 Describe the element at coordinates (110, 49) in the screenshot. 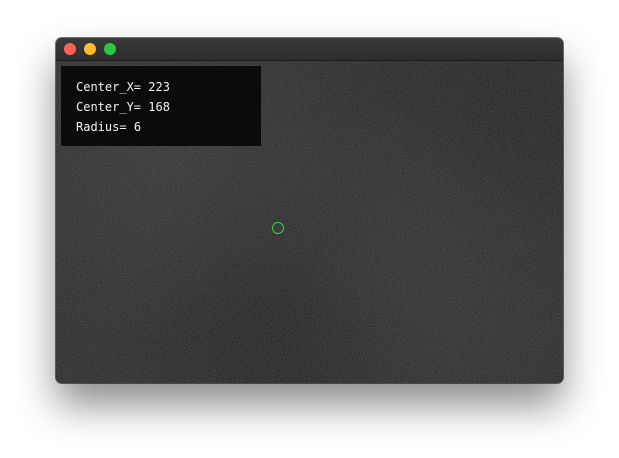

I see `zoom-button` at that location.